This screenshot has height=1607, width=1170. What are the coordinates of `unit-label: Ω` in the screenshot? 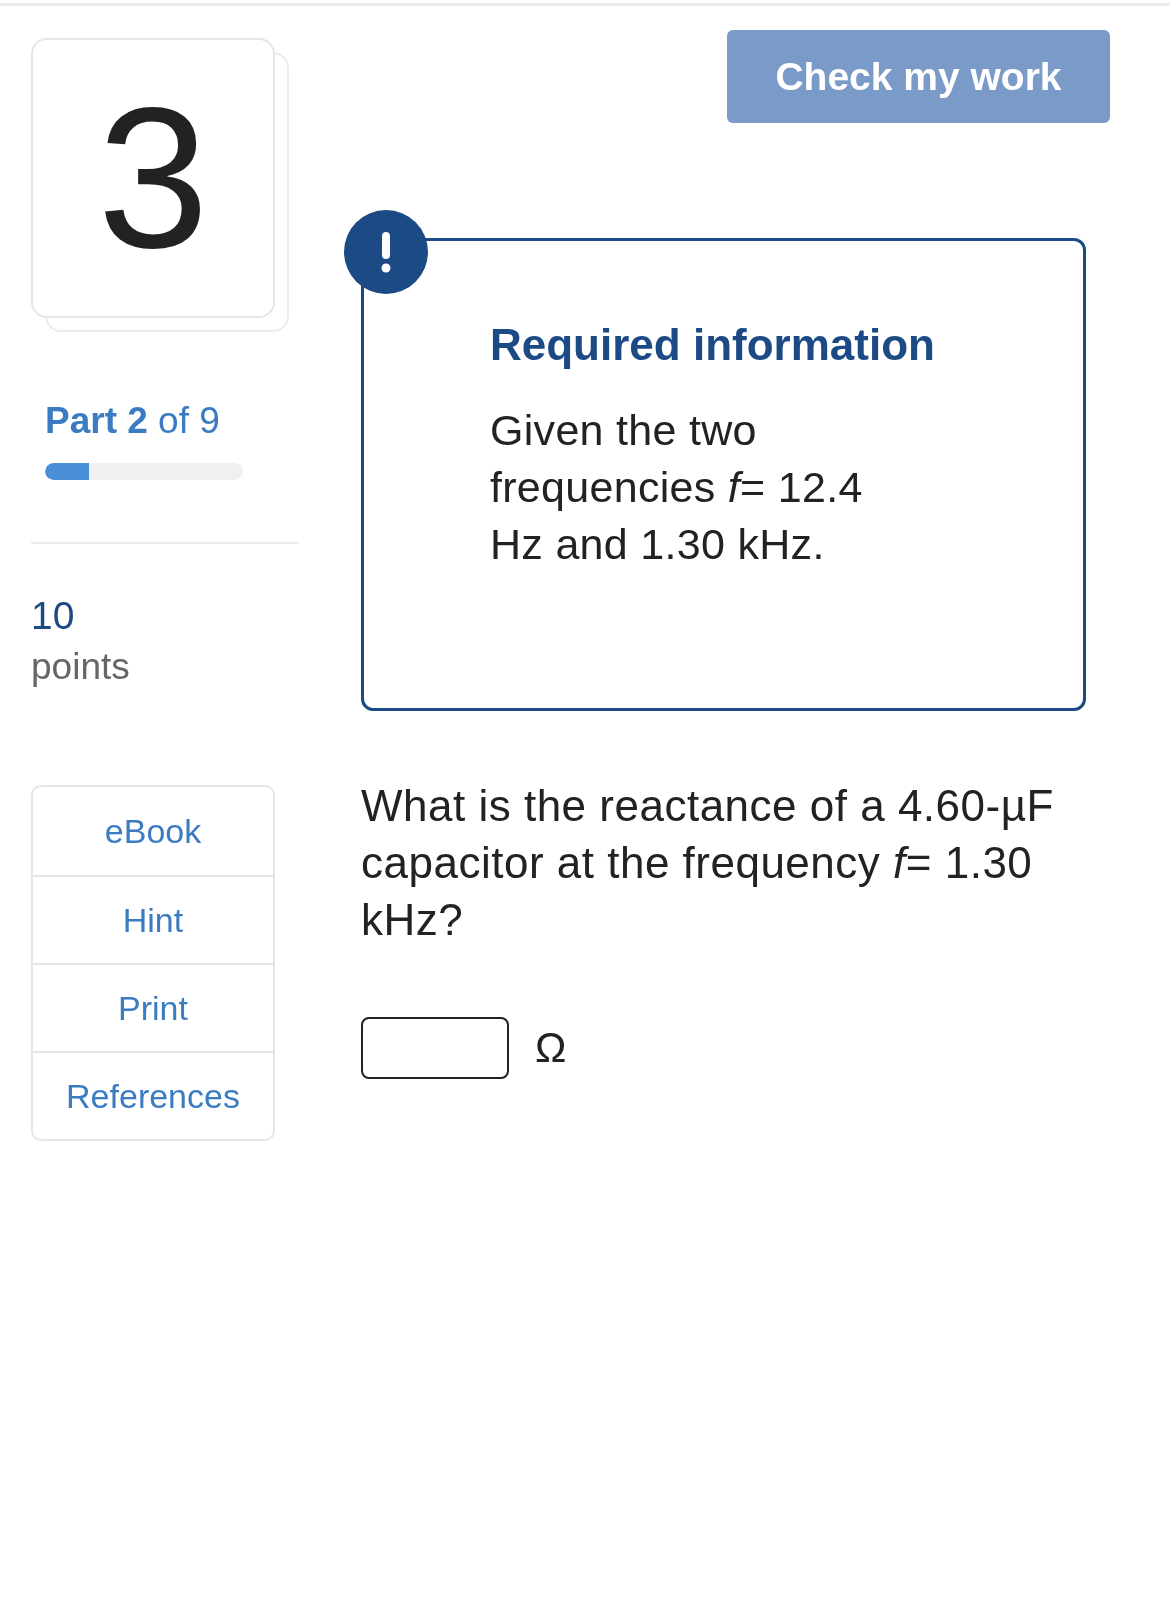 It's located at (551, 1048).